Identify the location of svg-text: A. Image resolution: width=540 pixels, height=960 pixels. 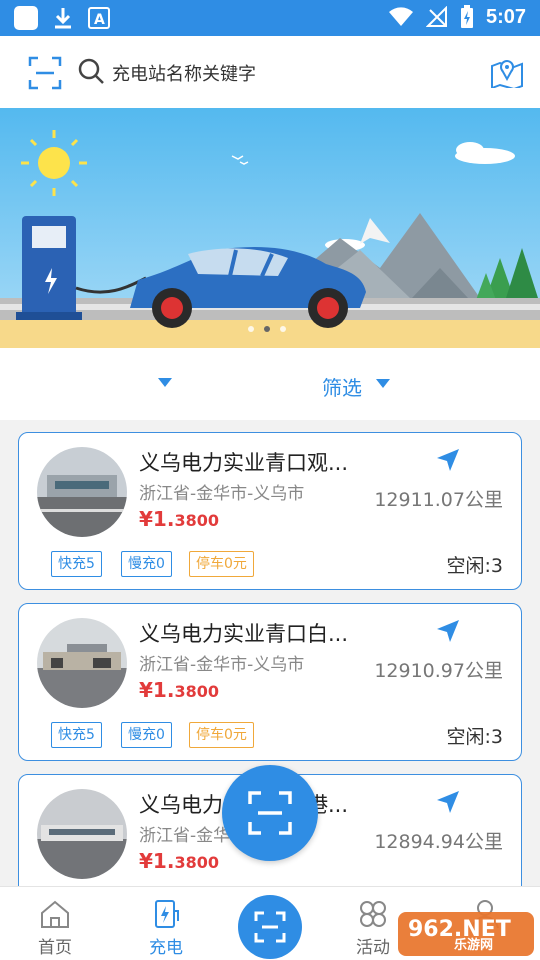
(99, 20).